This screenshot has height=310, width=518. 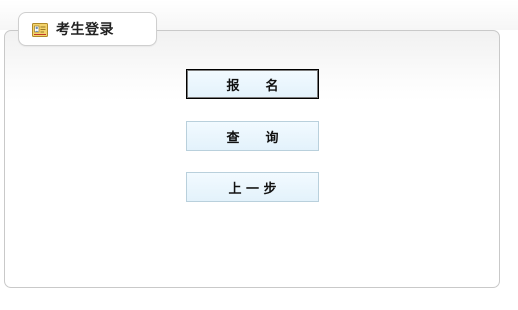 I want to click on id-card-icon, so click(x=40, y=29).